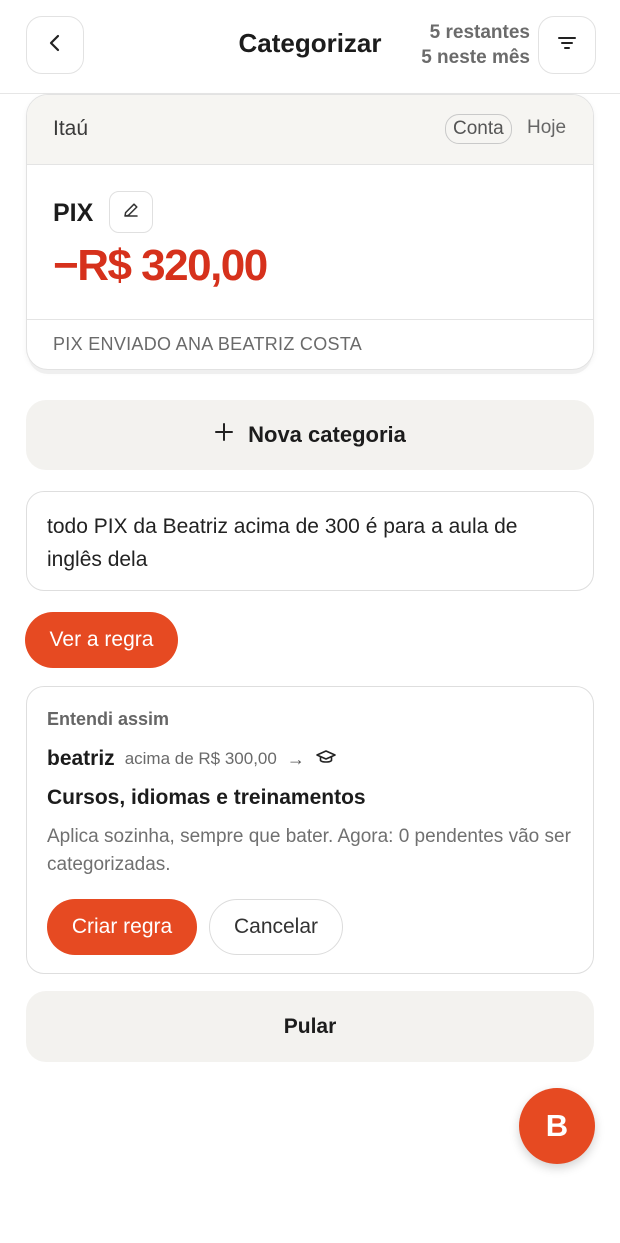  I want to click on arrow-right-icon: →, so click(295, 758).